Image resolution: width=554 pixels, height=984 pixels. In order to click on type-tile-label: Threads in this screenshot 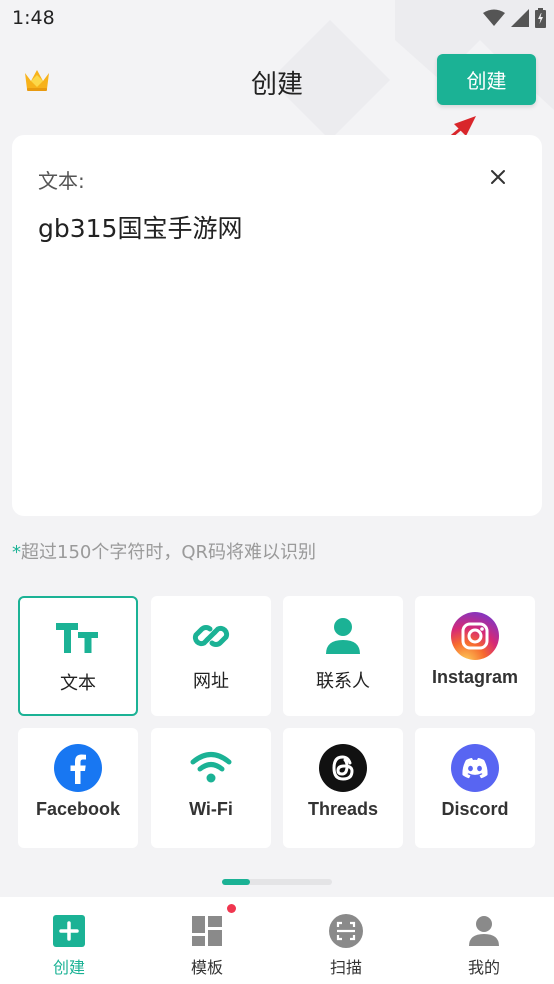, I will do `click(343, 809)`.